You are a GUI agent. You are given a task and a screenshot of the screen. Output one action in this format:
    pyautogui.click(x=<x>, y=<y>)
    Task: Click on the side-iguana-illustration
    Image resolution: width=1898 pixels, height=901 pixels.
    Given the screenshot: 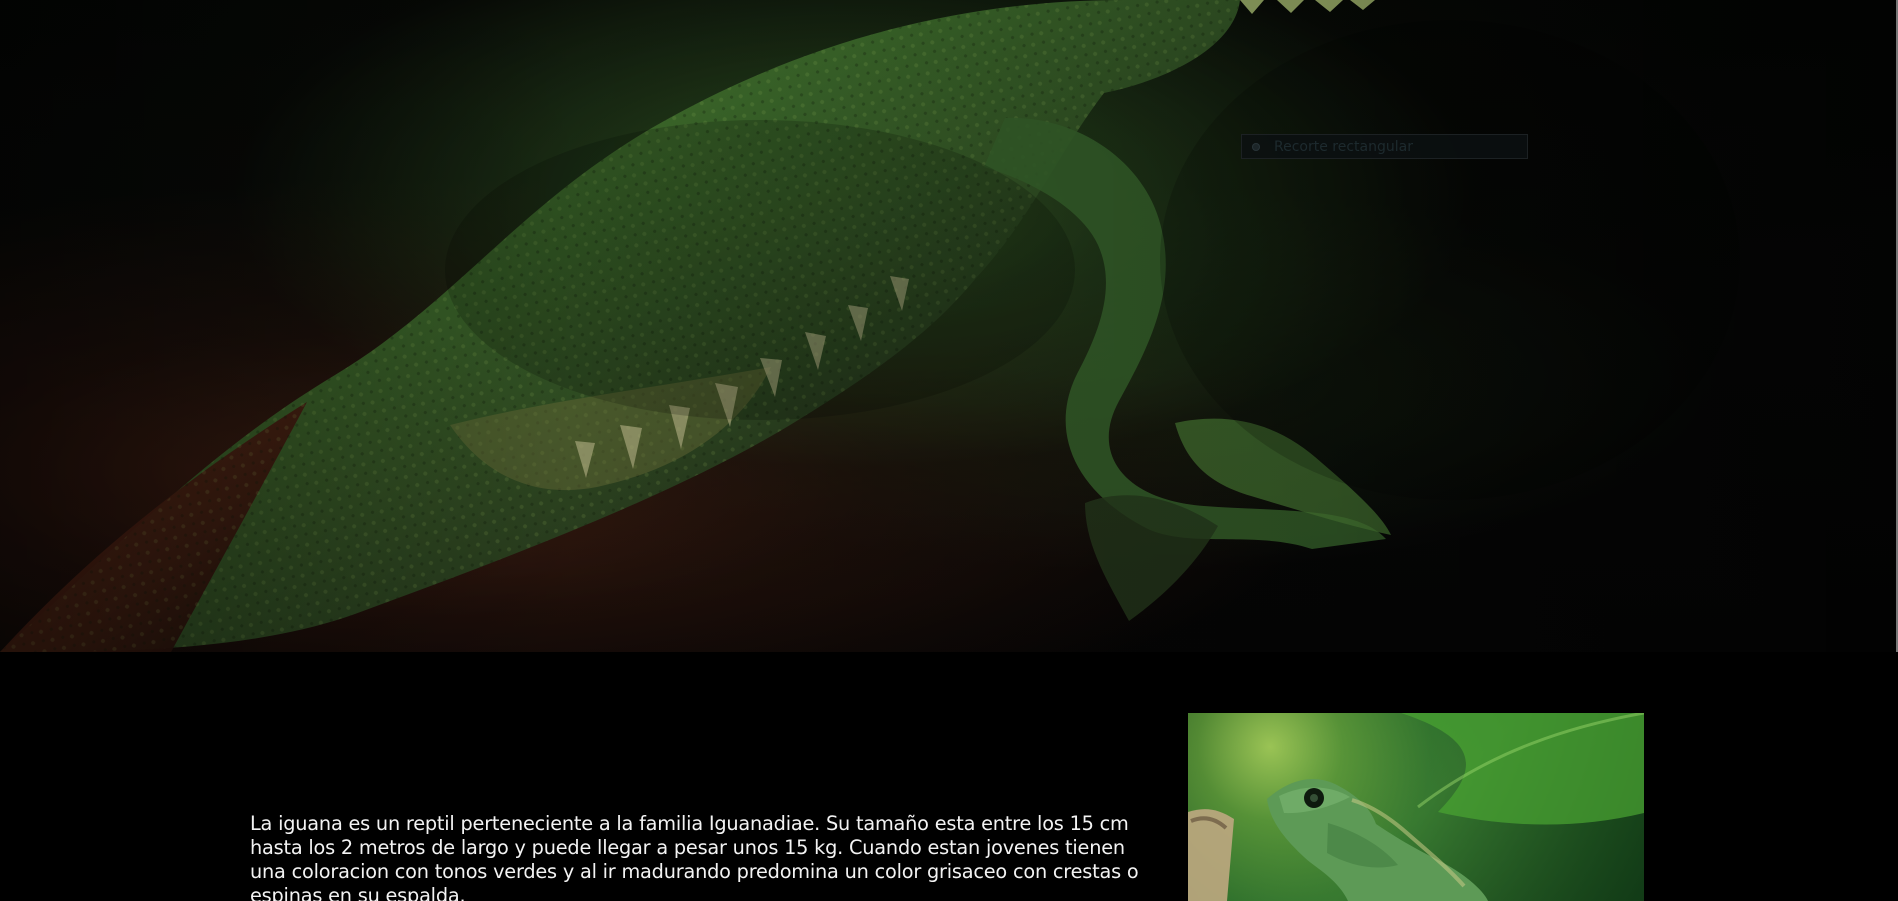 What is the action you would take?
    pyautogui.click(x=1416, y=807)
    